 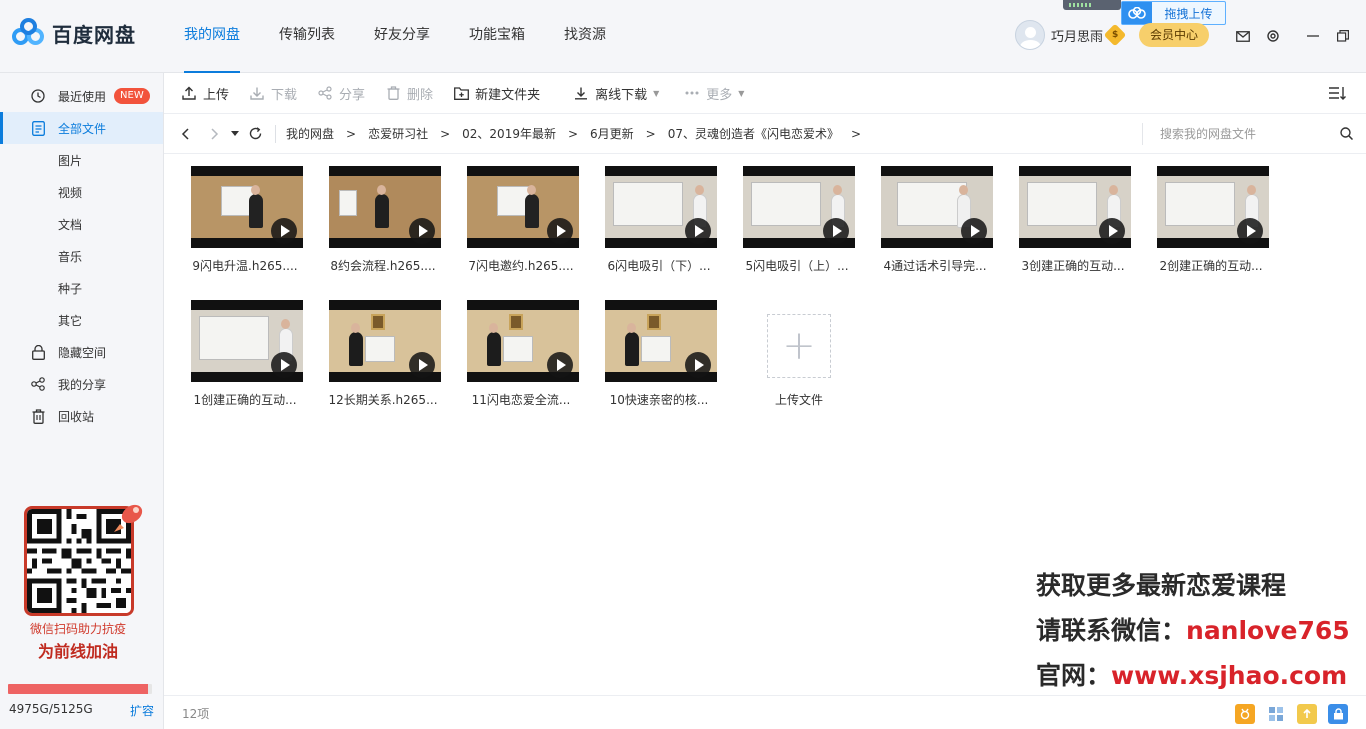 What do you see at coordinates (255, 134) in the screenshot?
I see `refresh-icon` at bounding box center [255, 134].